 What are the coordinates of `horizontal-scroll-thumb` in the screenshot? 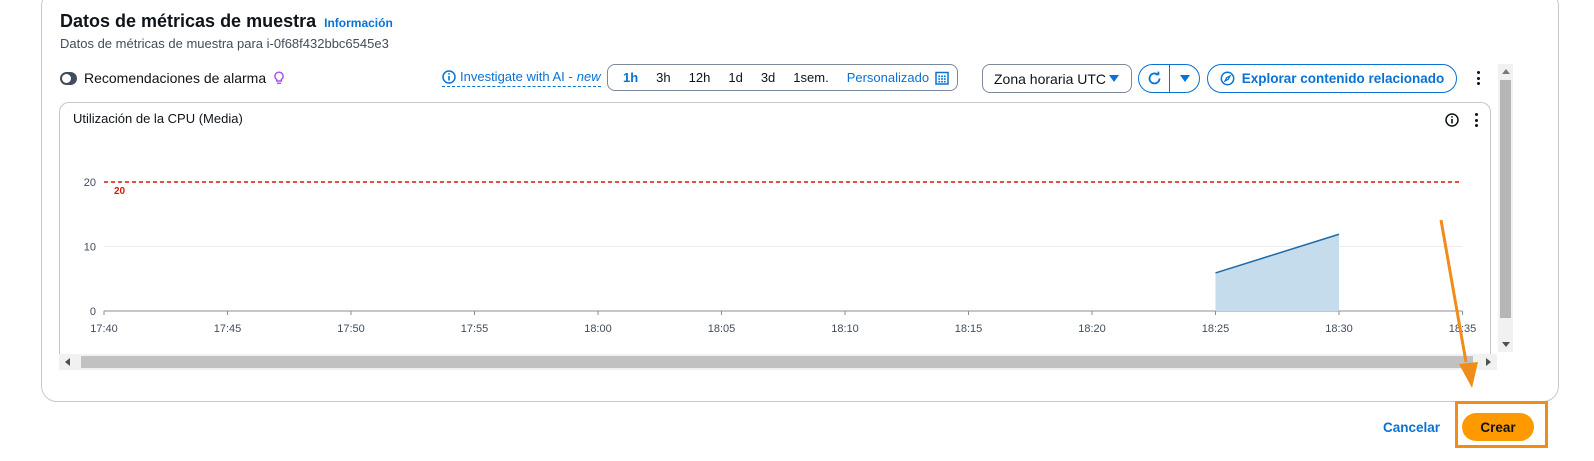 It's located at (777, 362).